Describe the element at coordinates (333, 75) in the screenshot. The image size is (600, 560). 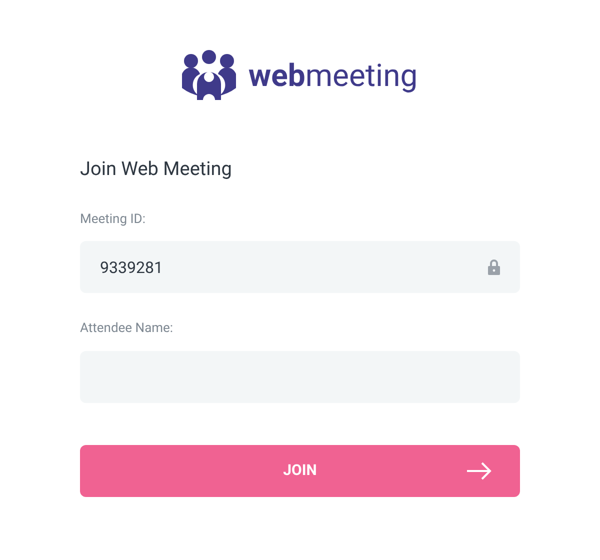
I see `logo-wordmark: webmeeting` at that location.